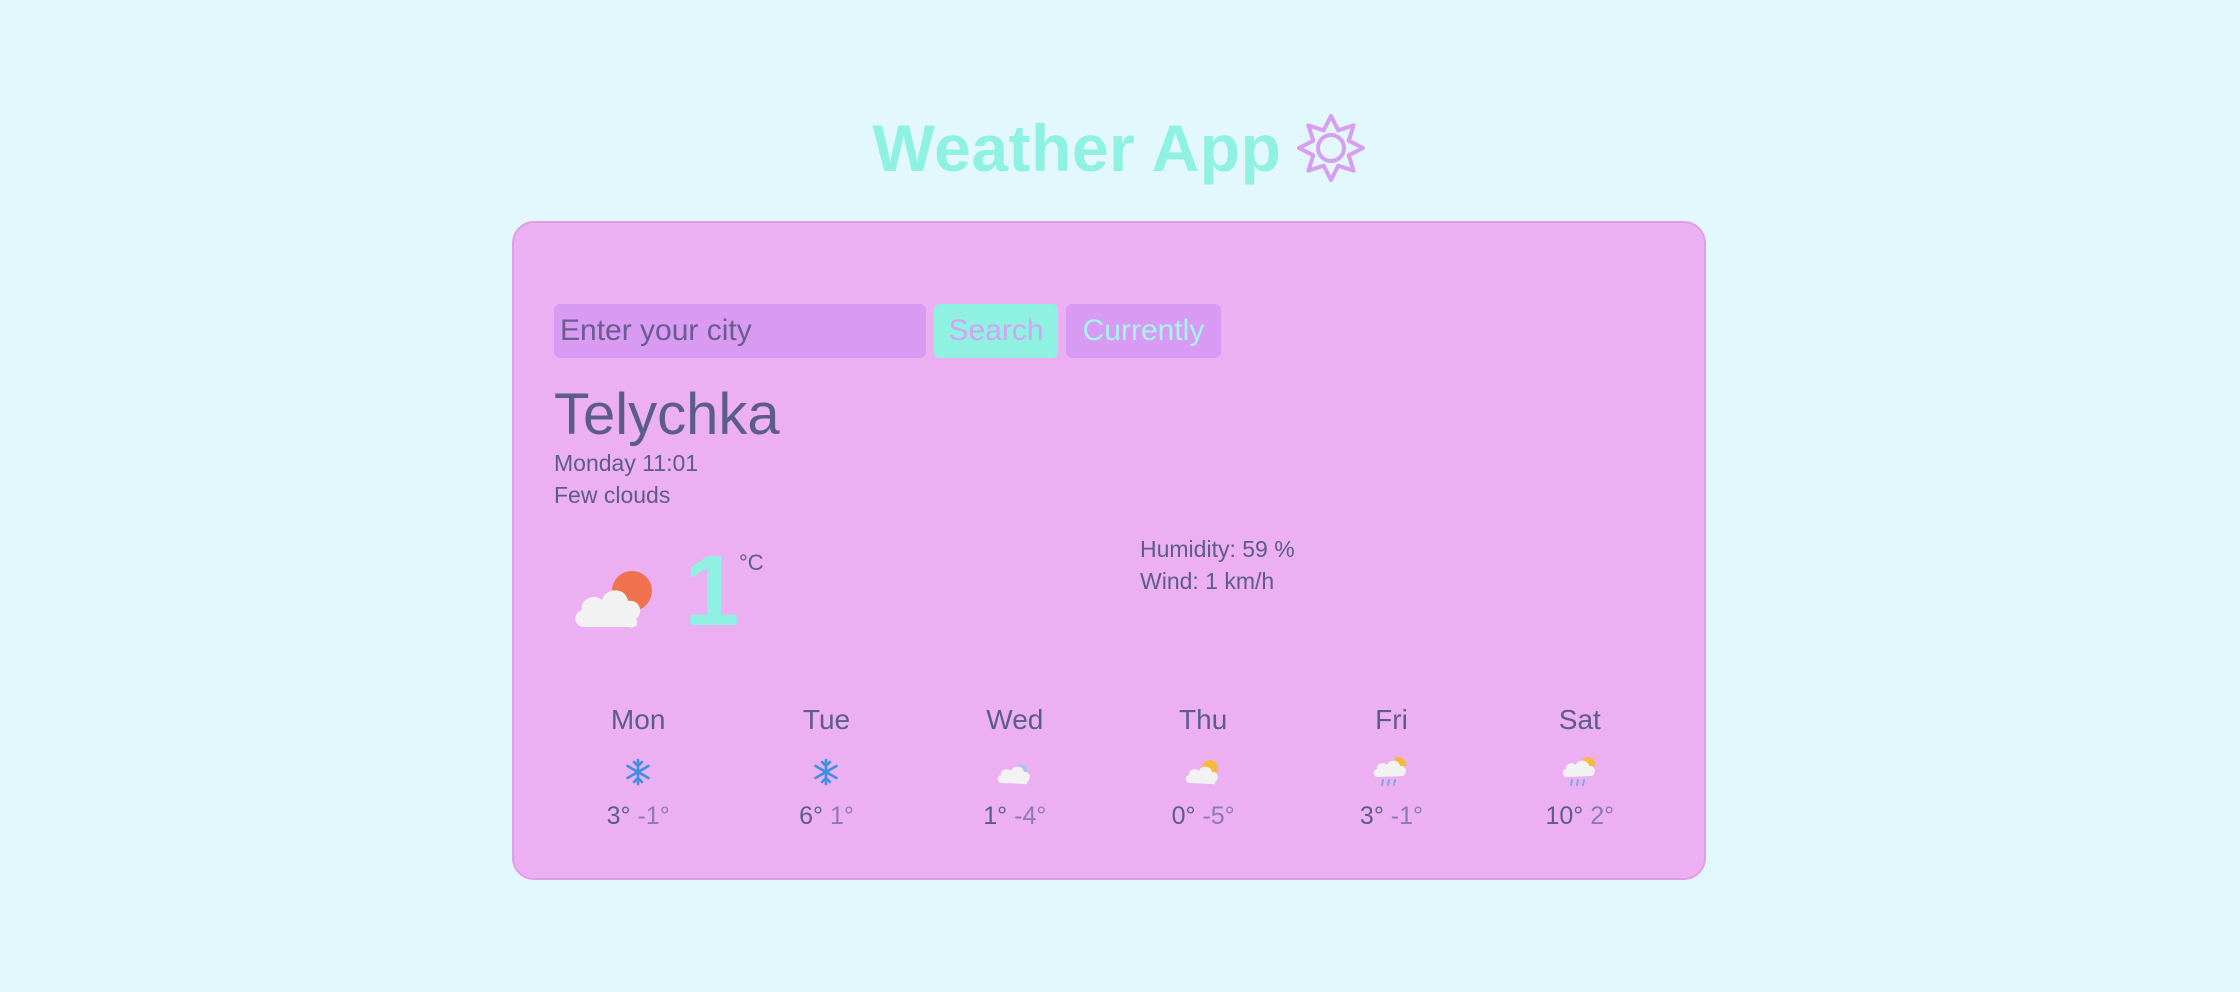 Image resolution: width=2240 pixels, height=992 pixels. What do you see at coordinates (626, 463) in the screenshot?
I see `current-datetime: Monday 11:01` at bounding box center [626, 463].